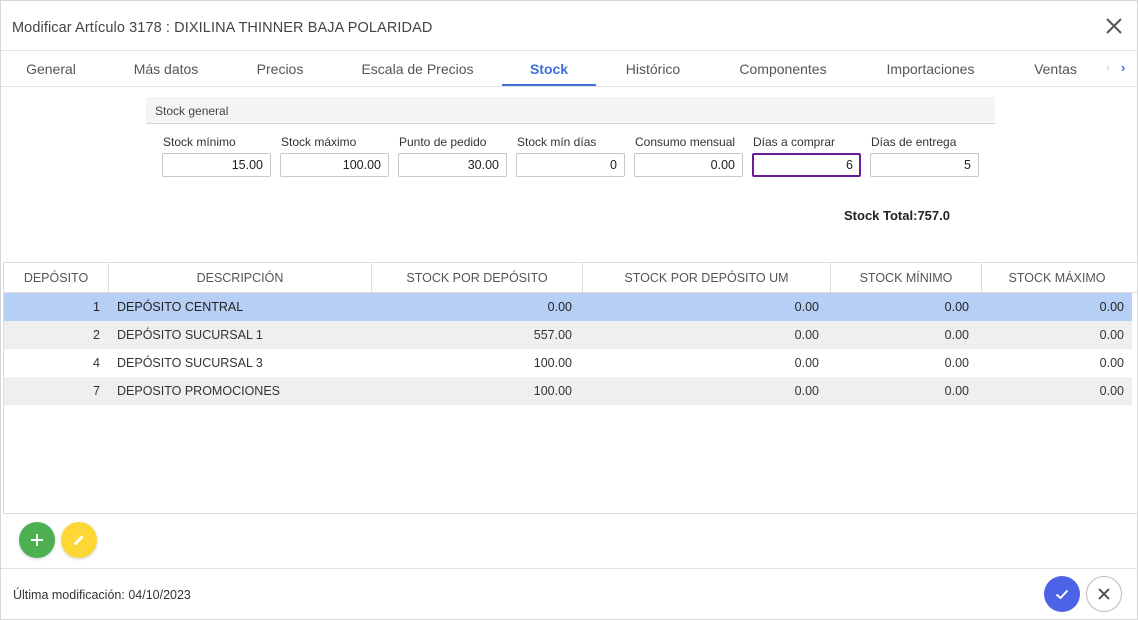  I want to click on stock-minimo-field: 15.00, so click(216, 165).